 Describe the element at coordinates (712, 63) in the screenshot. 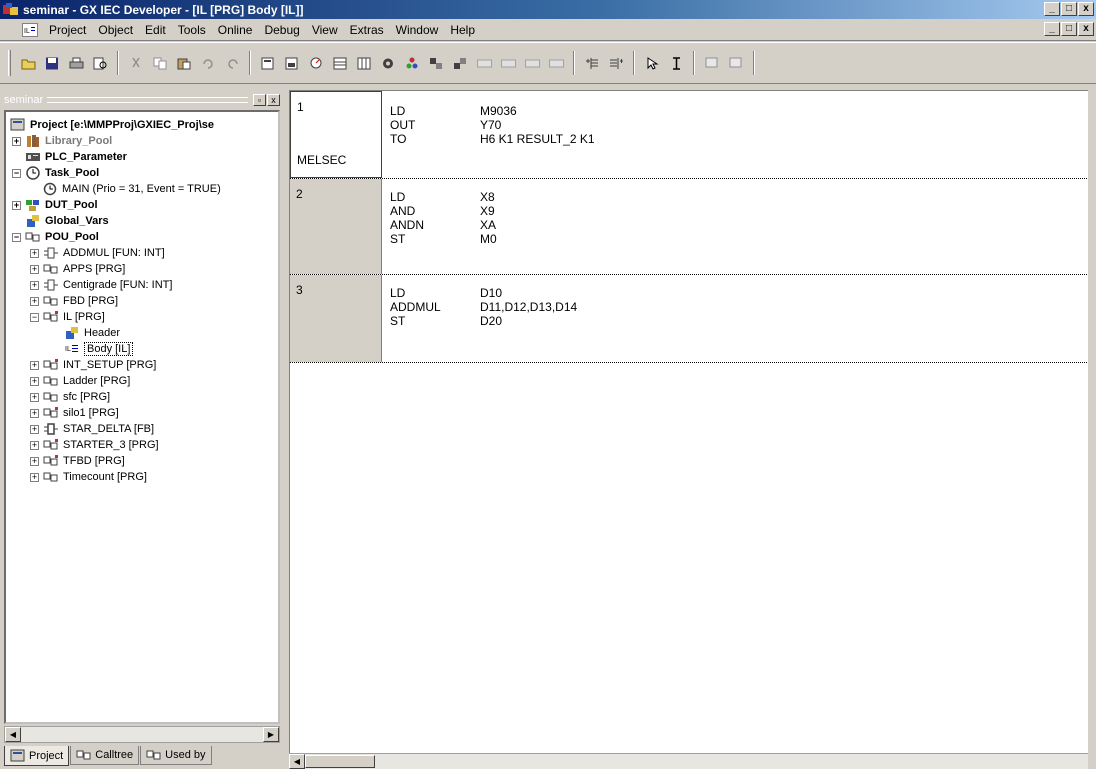

I see `online-icon` at that location.